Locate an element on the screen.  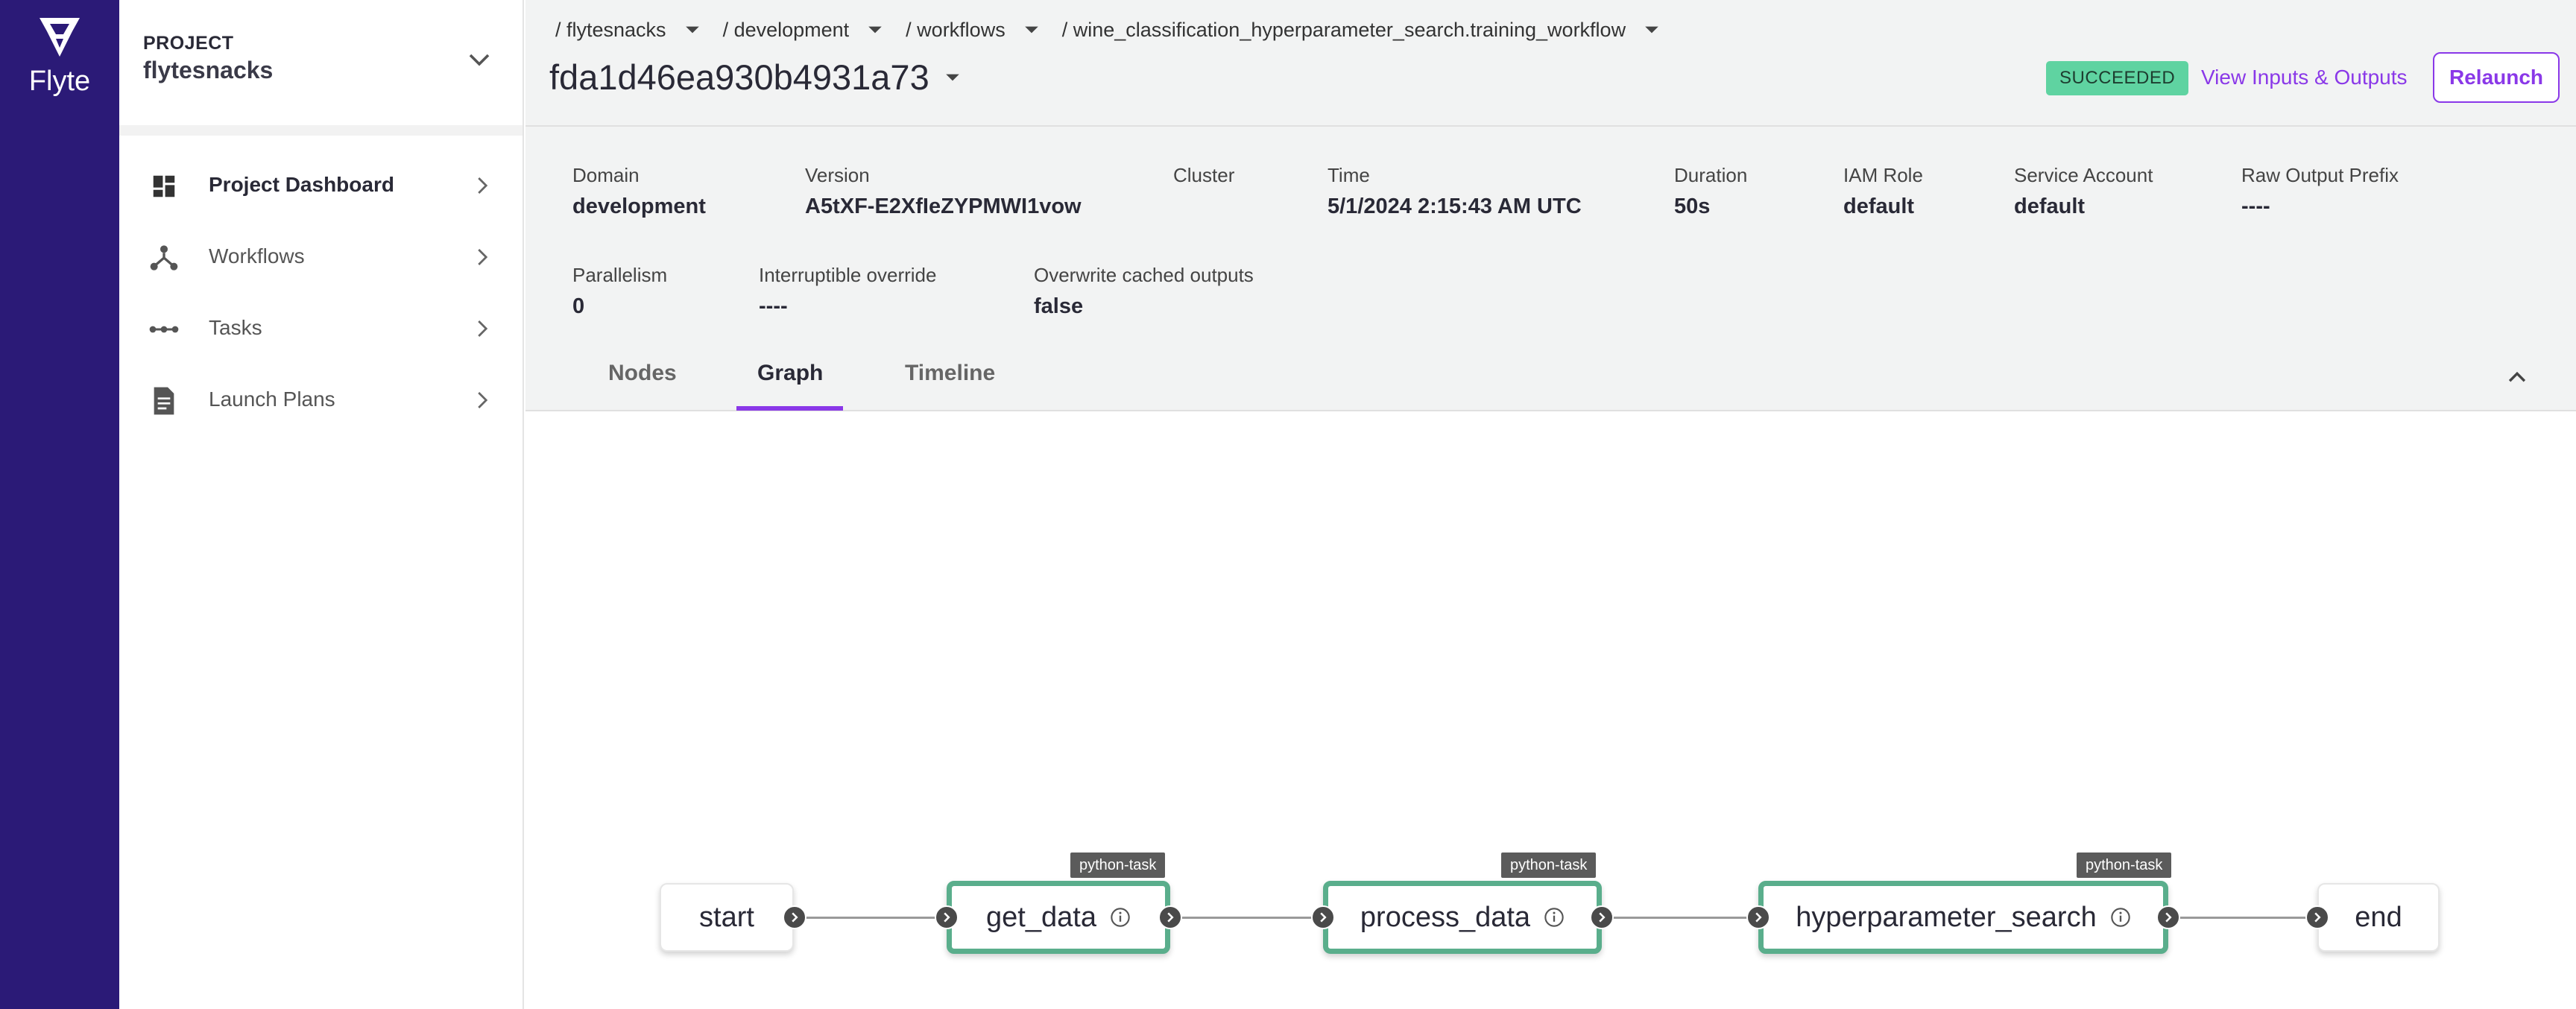
meta-label: Parallelism is located at coordinates (620, 275).